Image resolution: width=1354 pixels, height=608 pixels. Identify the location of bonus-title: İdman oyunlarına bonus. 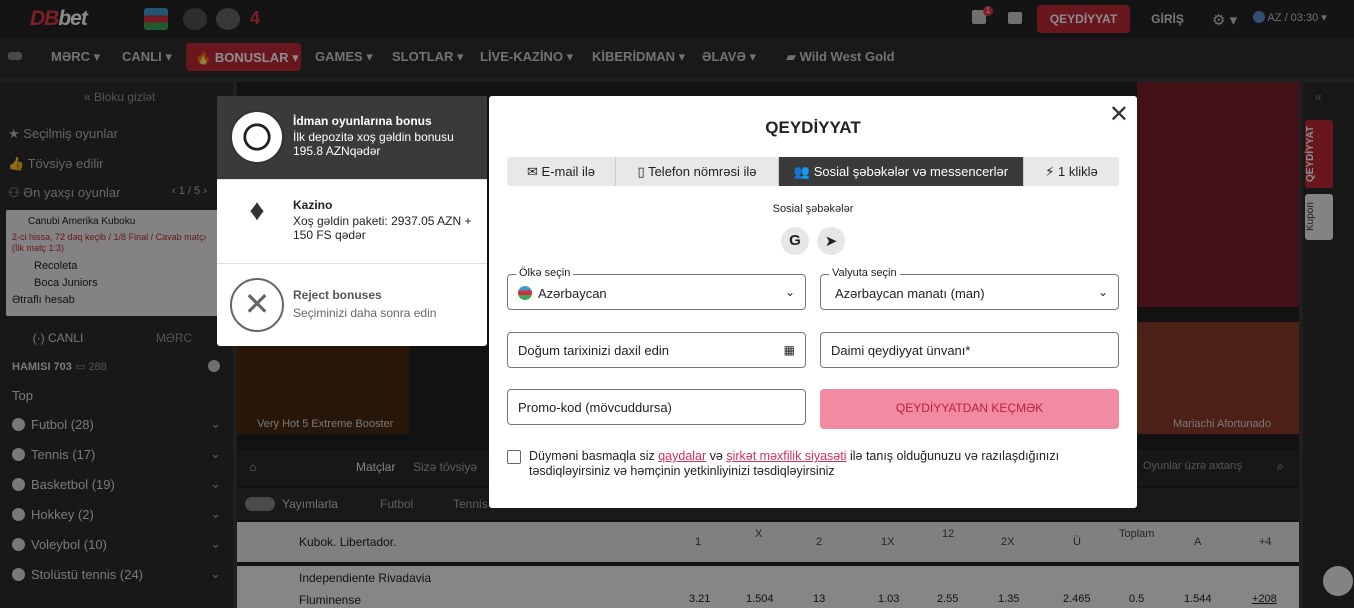
(362, 121).